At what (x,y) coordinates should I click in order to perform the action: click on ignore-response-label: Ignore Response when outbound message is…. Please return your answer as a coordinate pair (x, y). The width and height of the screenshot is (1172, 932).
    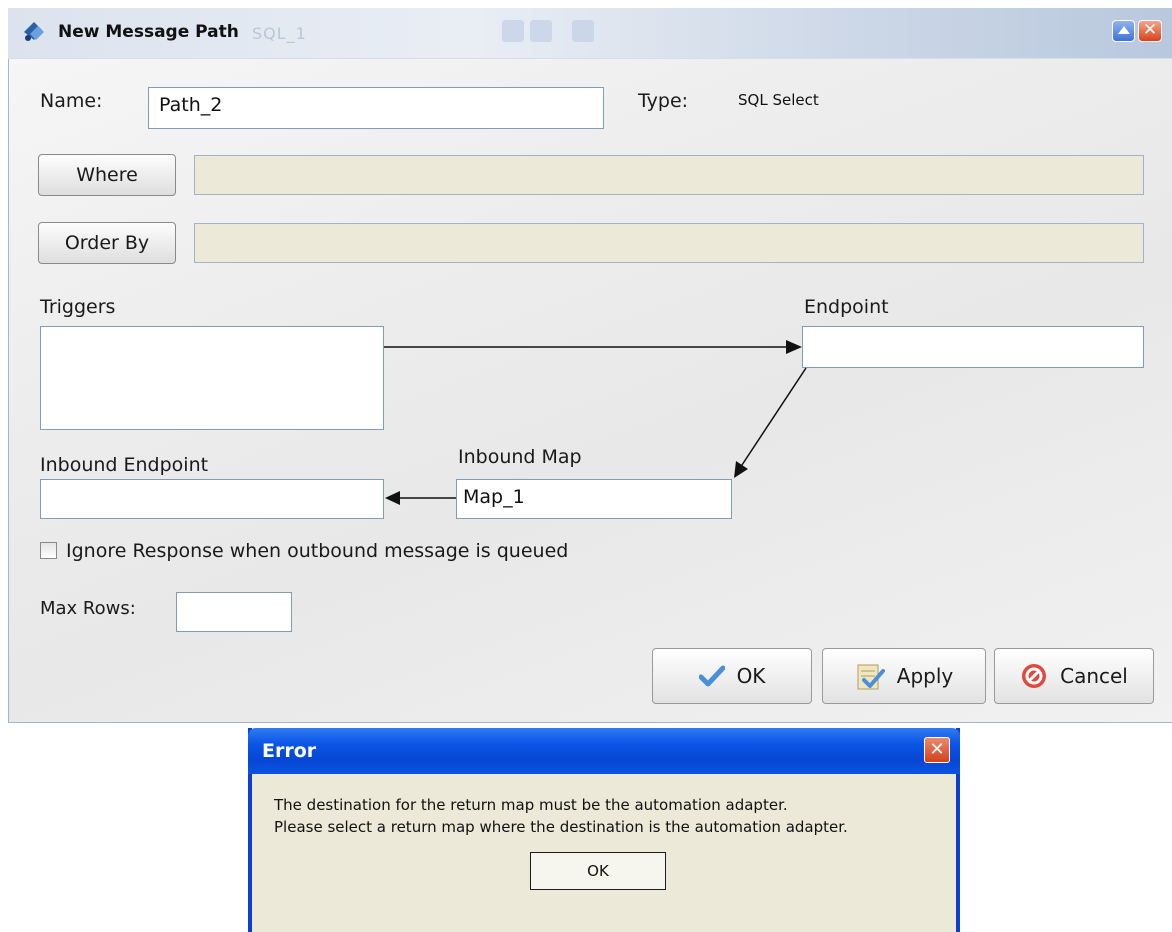
    Looking at the image, I should click on (317, 551).